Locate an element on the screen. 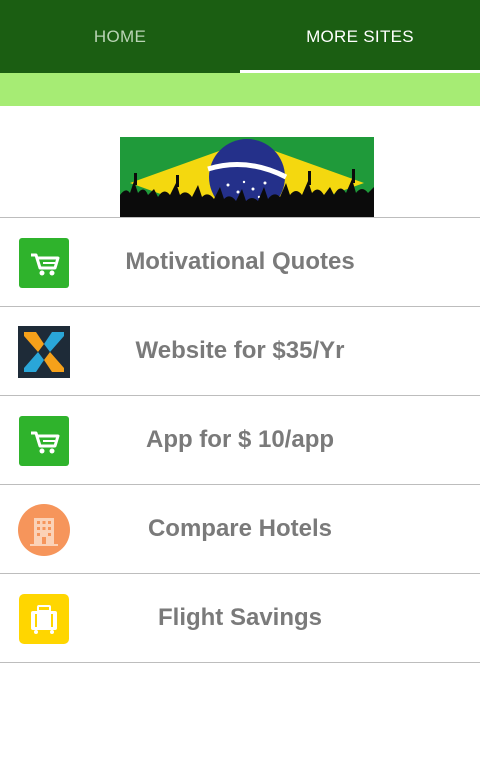  list-item-app: App for $ 10/app is located at coordinates (240, 439).